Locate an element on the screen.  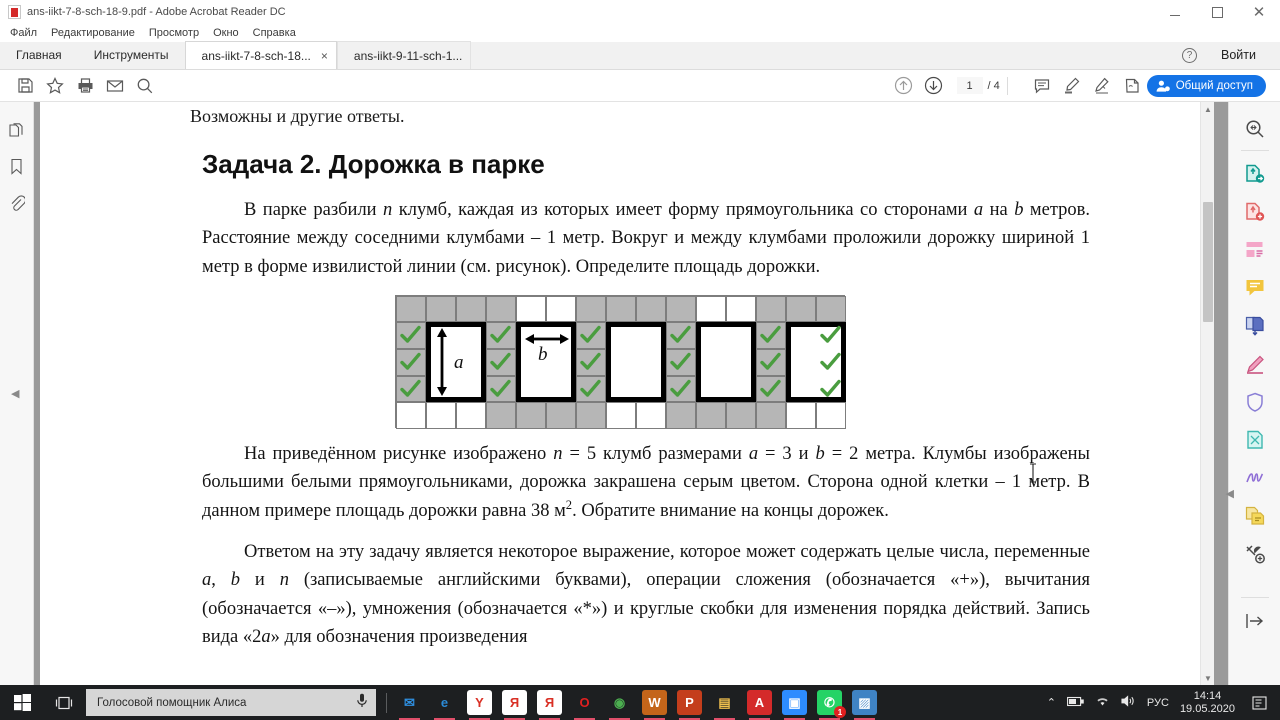
grid-diagram: ab is located at coordinates (620, 361).